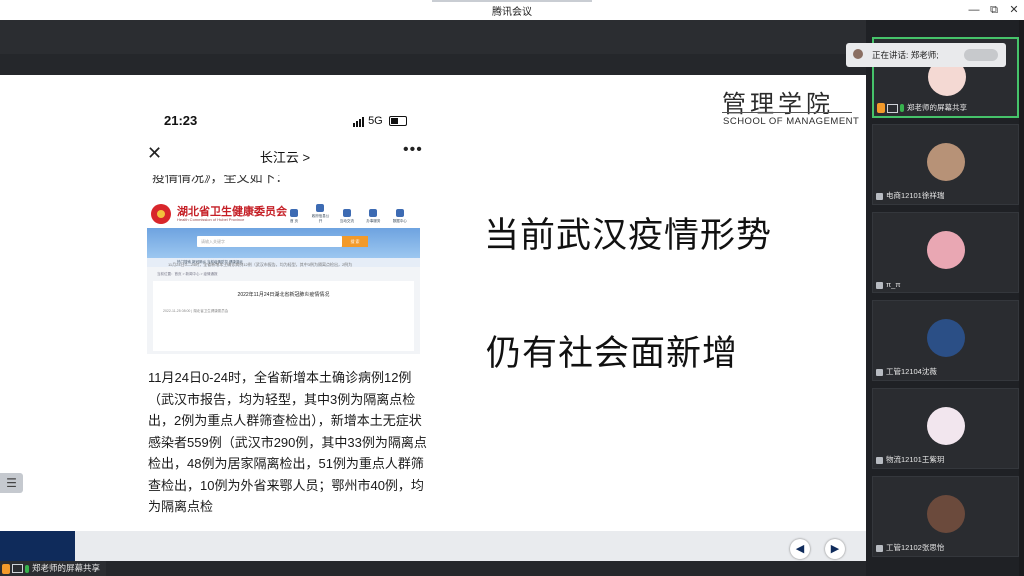  What do you see at coordinates (787, 112) in the screenshot?
I see `logo-divider` at bounding box center [787, 112].